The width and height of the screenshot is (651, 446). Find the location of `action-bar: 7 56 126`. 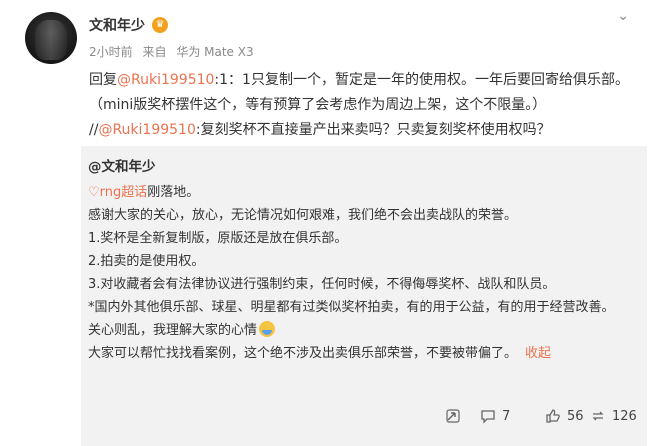

action-bar: 7 56 126 is located at coordinates (325, 418).